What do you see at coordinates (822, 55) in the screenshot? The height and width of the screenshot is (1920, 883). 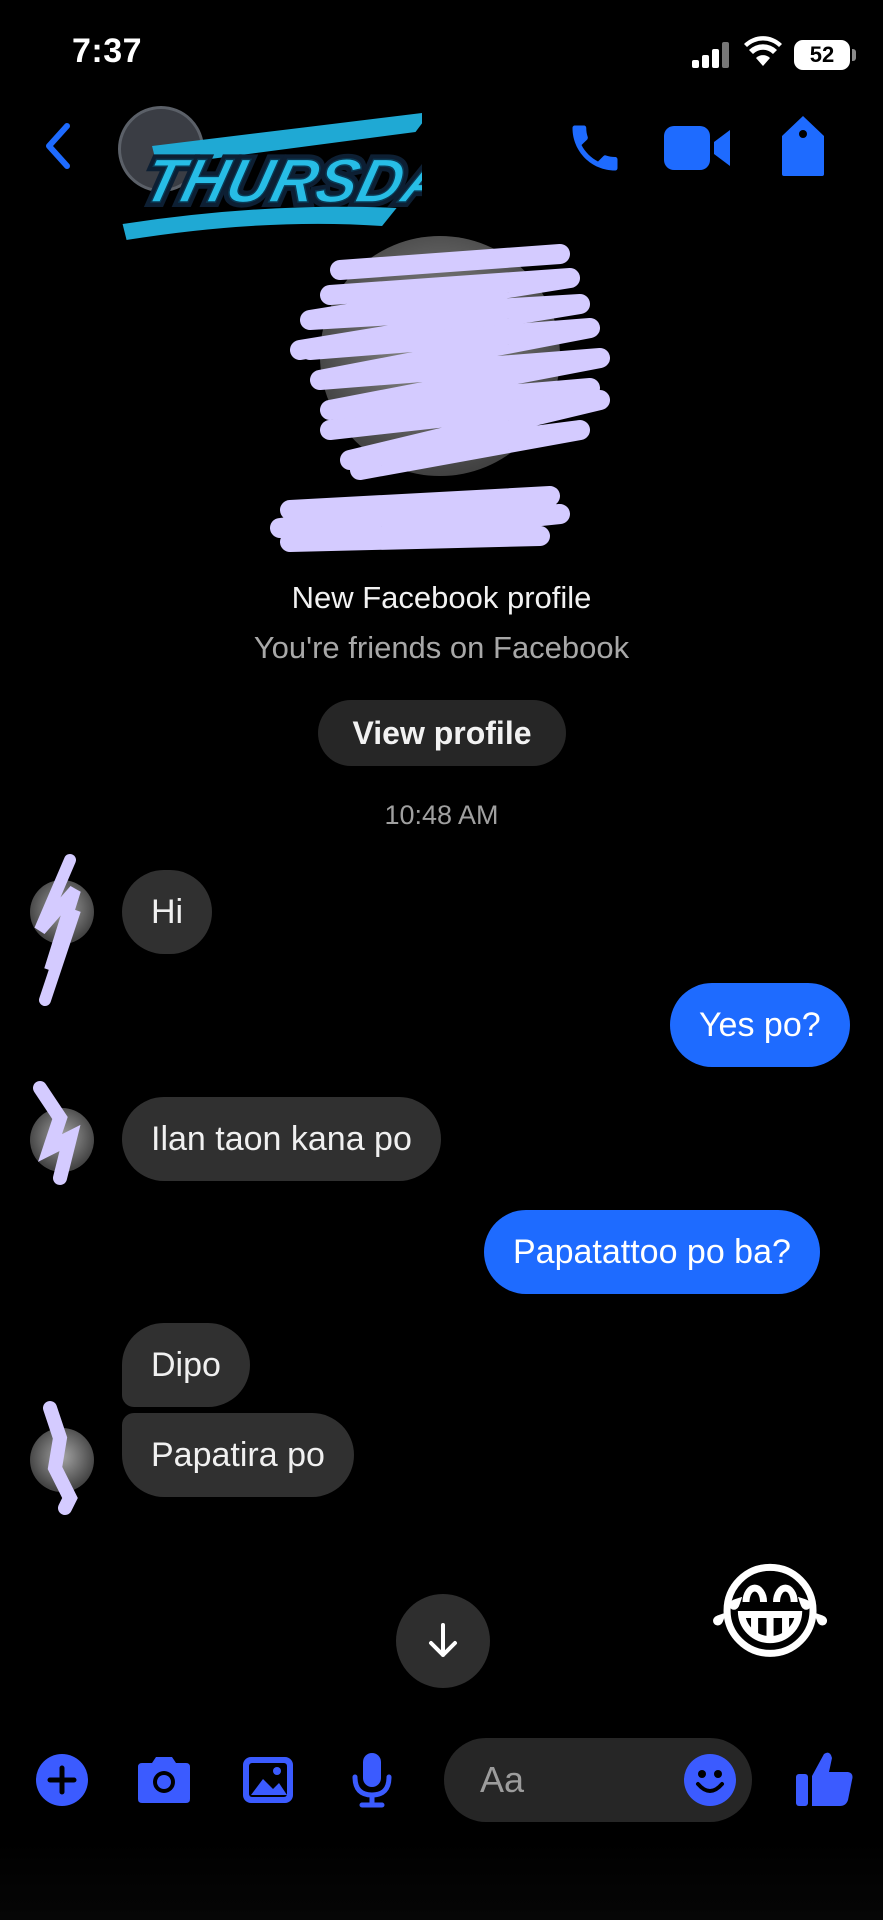 I see `battery-level: 52` at bounding box center [822, 55].